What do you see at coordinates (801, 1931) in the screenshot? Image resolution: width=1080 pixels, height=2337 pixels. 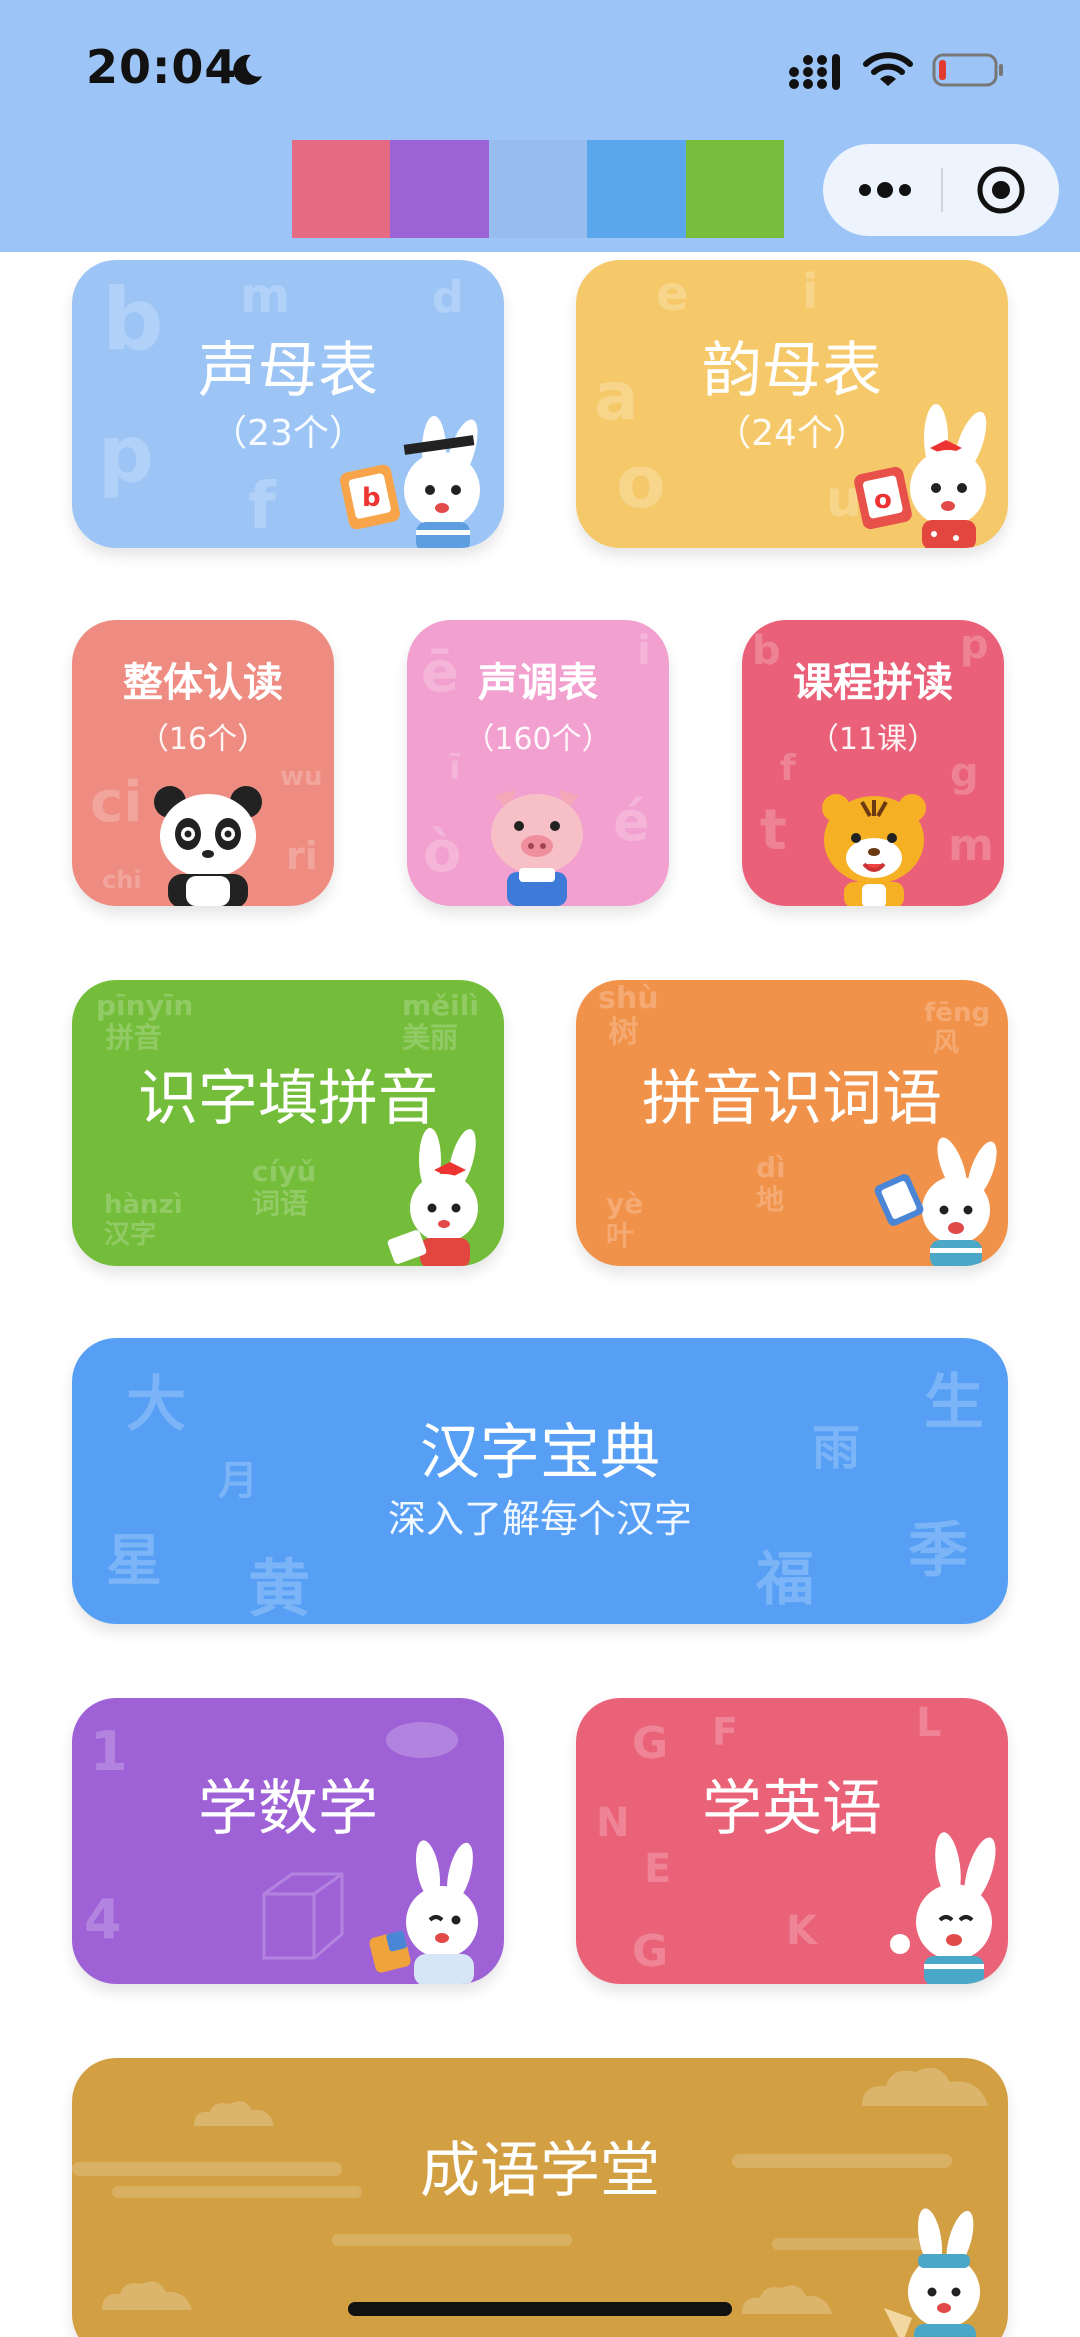 I see `deco-letter: K` at bounding box center [801, 1931].